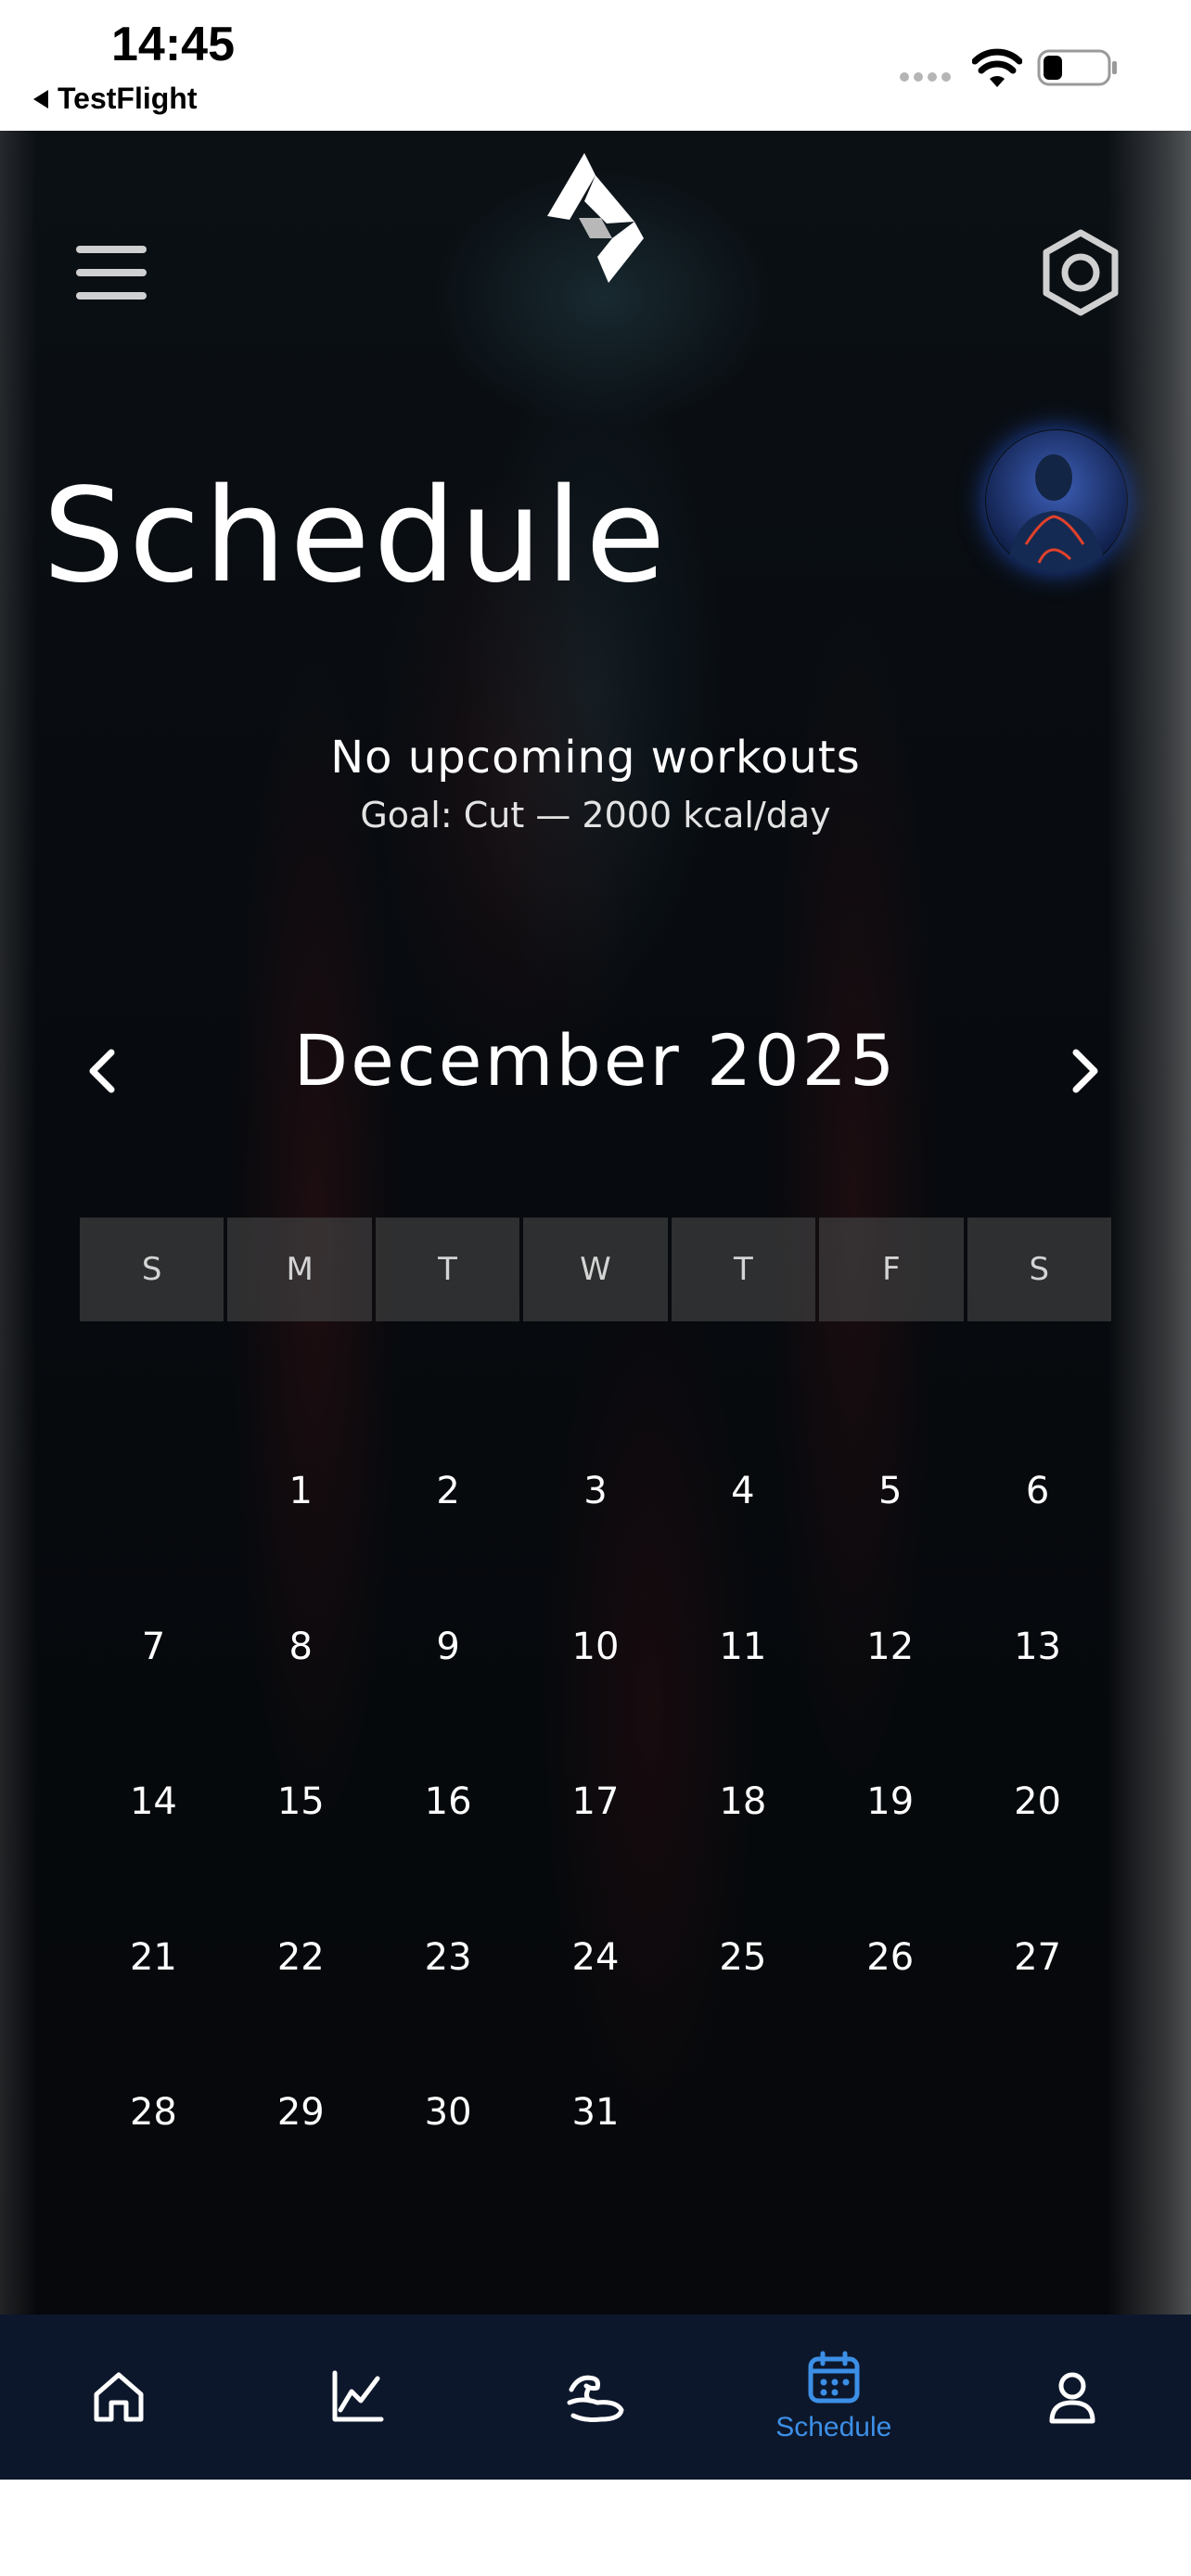  I want to click on calendar-day-28: 28, so click(153, 2111).